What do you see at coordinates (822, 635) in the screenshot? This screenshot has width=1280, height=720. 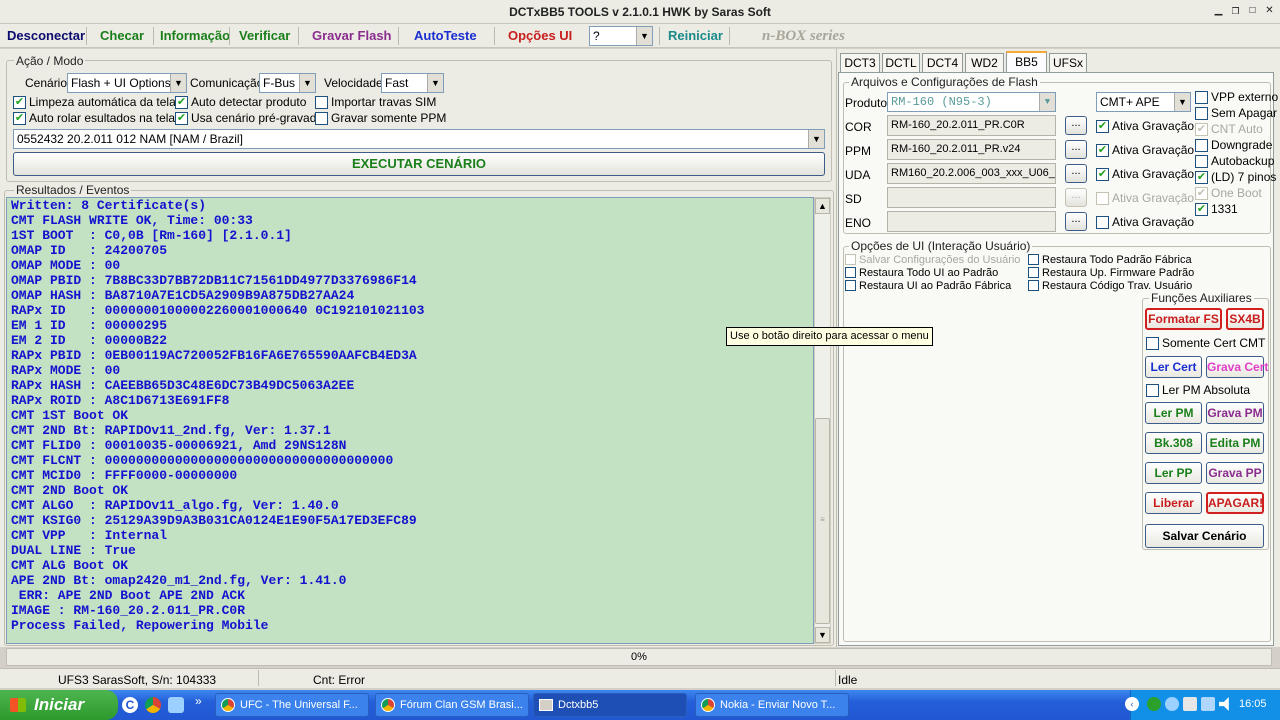 I see `scroll-down-button: ▼` at bounding box center [822, 635].